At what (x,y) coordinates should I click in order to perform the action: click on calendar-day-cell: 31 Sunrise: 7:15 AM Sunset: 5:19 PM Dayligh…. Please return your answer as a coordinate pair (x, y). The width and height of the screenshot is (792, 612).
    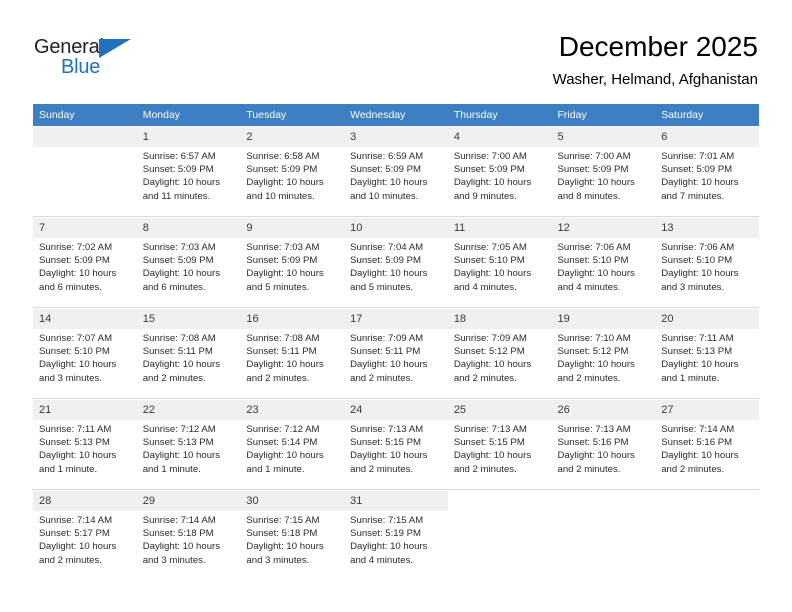
    Looking at the image, I should click on (396, 534).